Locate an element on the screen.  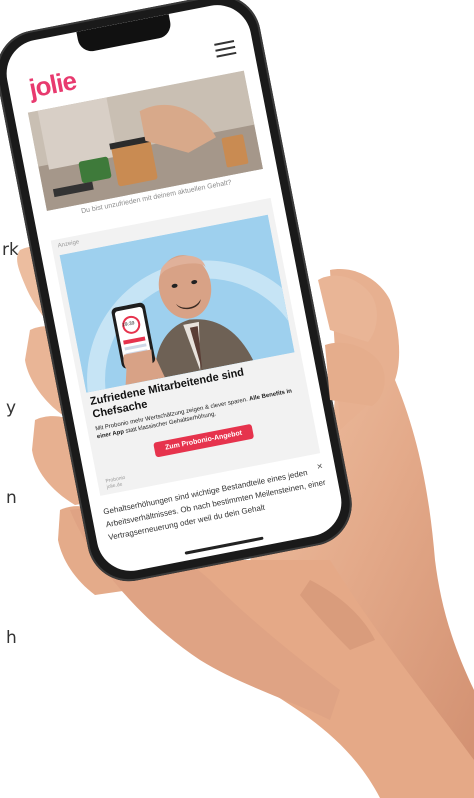
ad-footer: Probonio jolie.de is located at coordinates (116, 483).